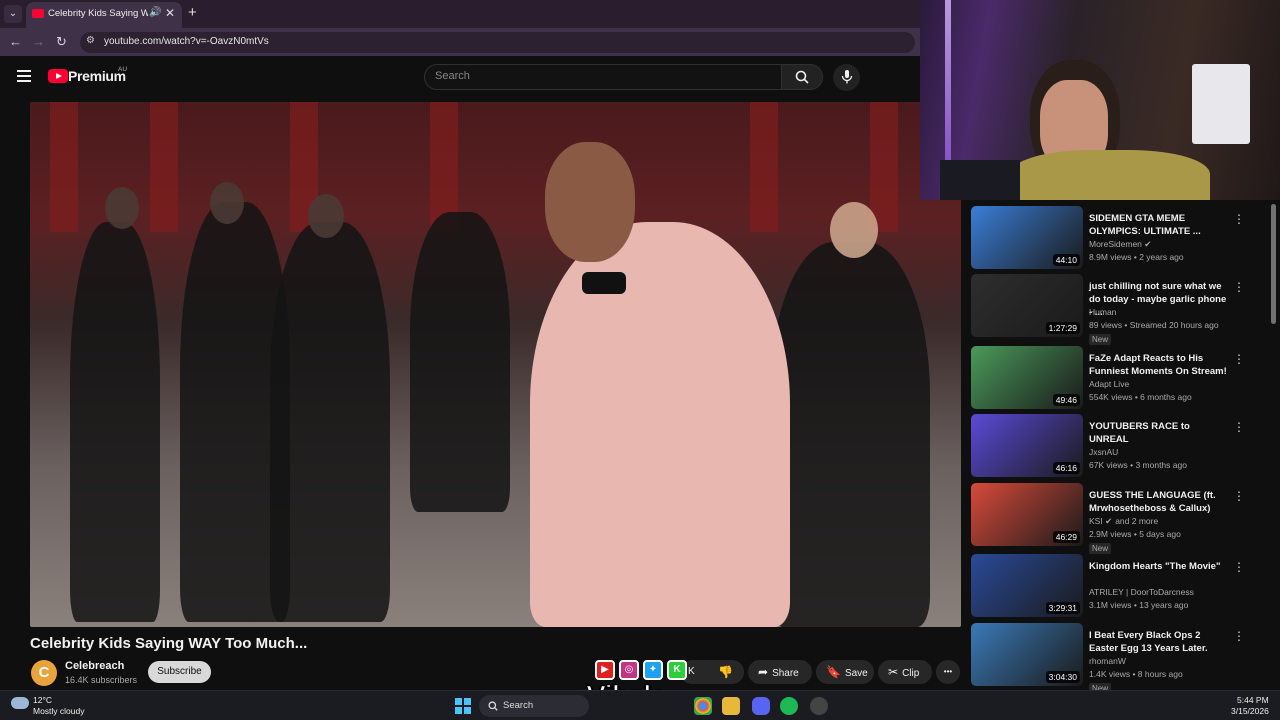 The image size is (1280, 720). What do you see at coordinates (1027, 305) in the screenshot?
I see `video-thumbnail: 1:27:29` at bounding box center [1027, 305].